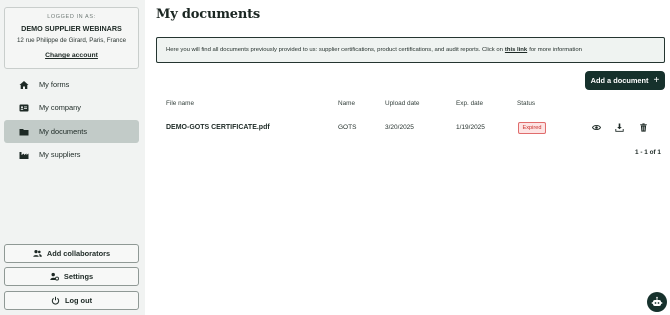 The image size is (670, 315). I want to click on settings-button: Settings, so click(71, 276).